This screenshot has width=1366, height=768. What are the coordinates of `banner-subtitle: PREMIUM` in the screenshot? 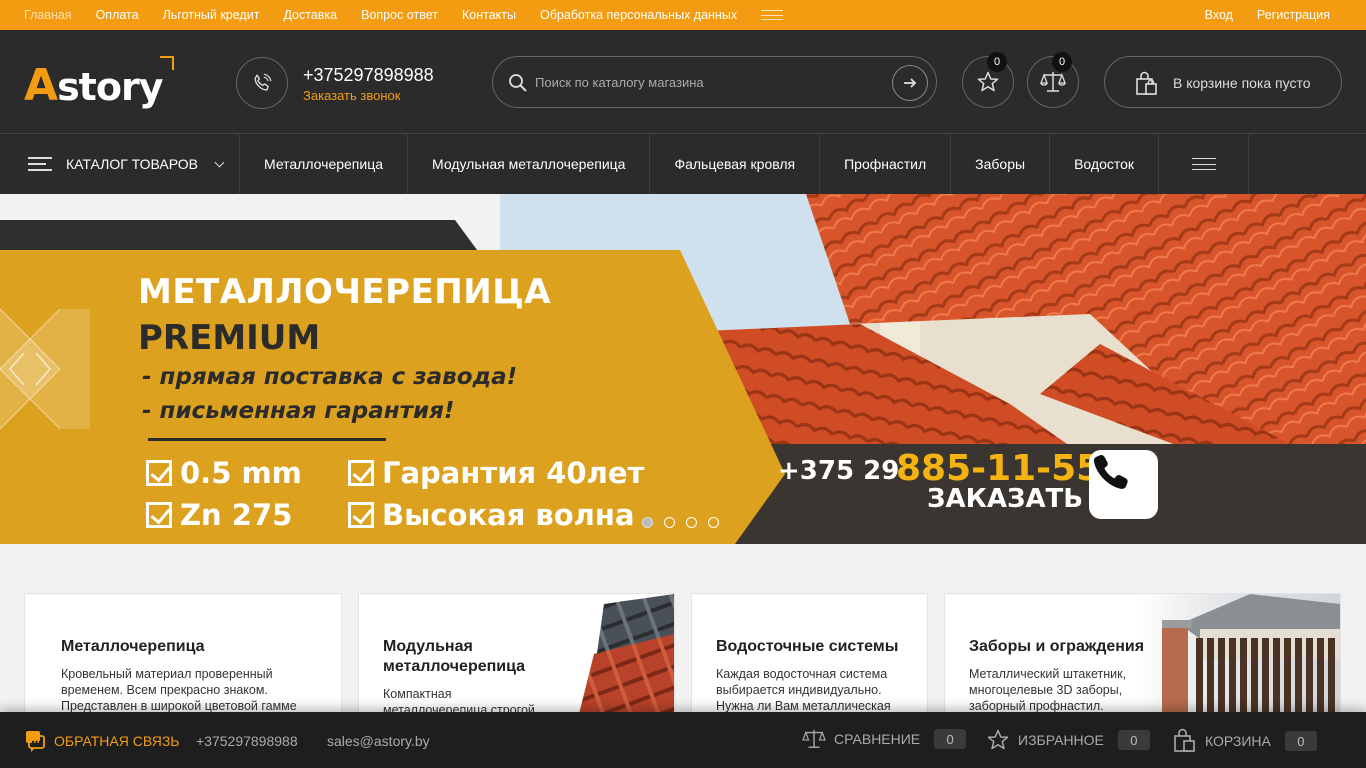 It's located at (229, 338).